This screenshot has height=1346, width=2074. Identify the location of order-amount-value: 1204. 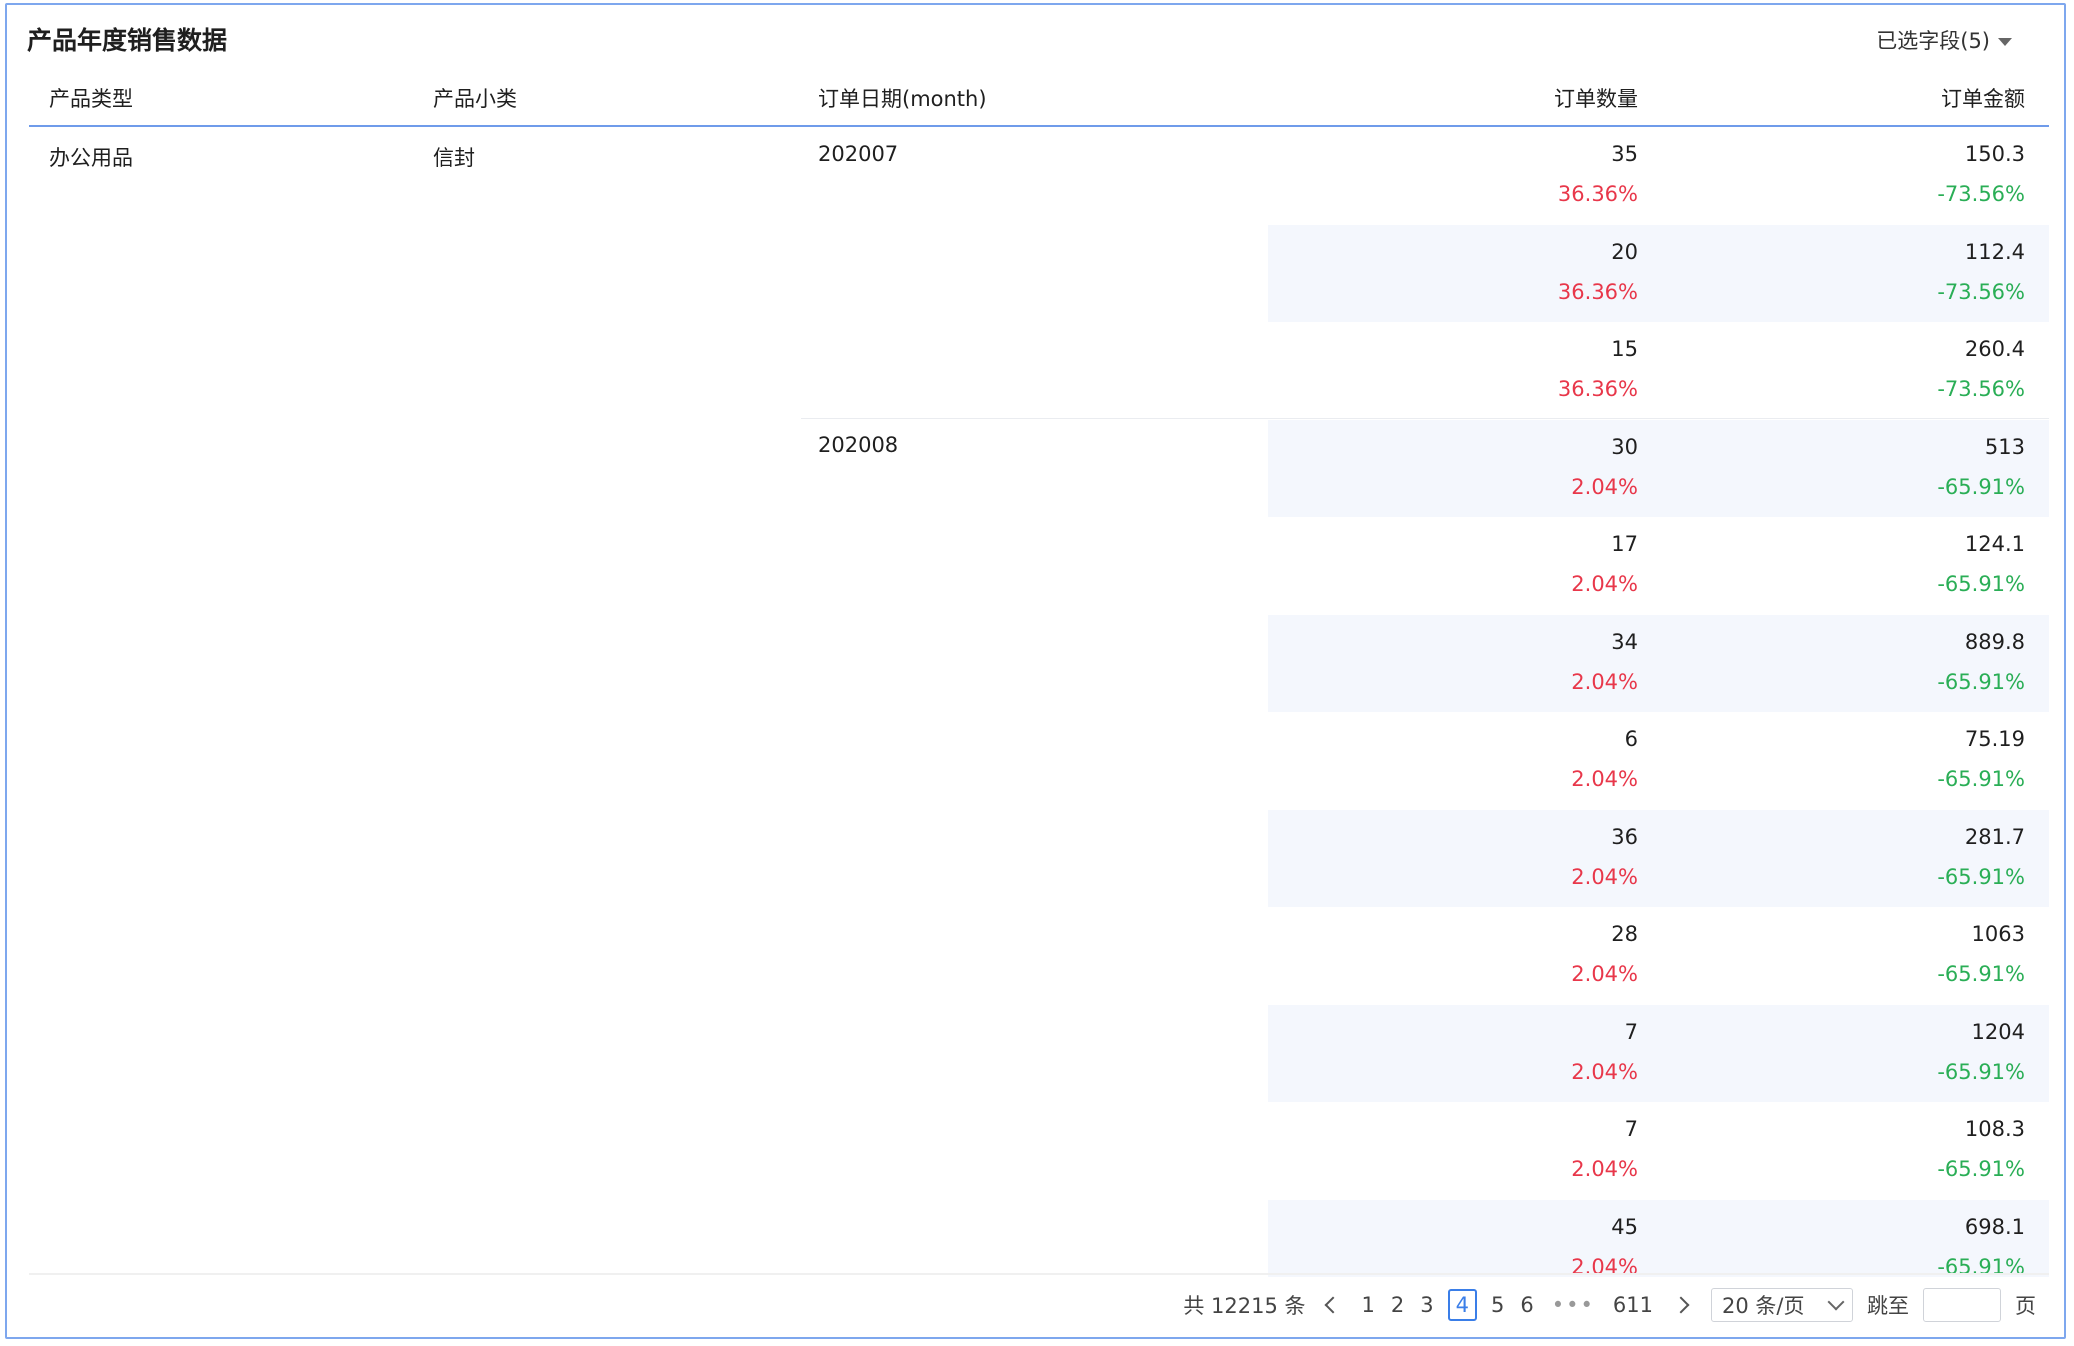
(1998, 1031).